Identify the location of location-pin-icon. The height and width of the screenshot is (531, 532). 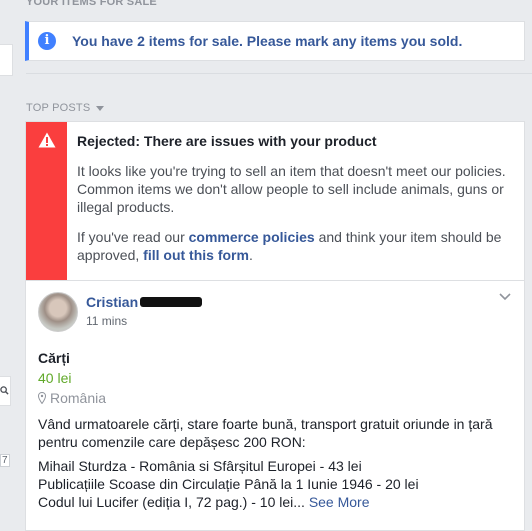
(42, 398).